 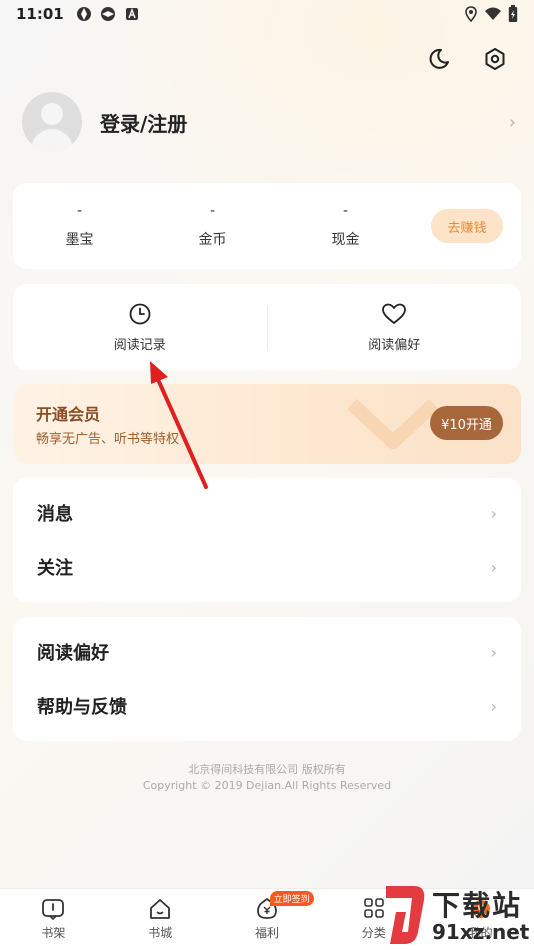 What do you see at coordinates (477, 905) in the screenshot?
I see `watermark-text-large: 下载站` at bounding box center [477, 905].